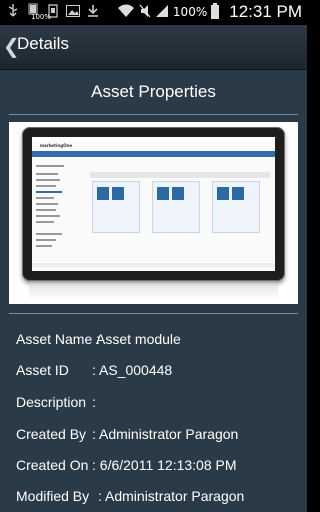 The width and height of the screenshot is (320, 512). Describe the element at coordinates (94, 402) in the screenshot. I see `property-value: :` at that location.